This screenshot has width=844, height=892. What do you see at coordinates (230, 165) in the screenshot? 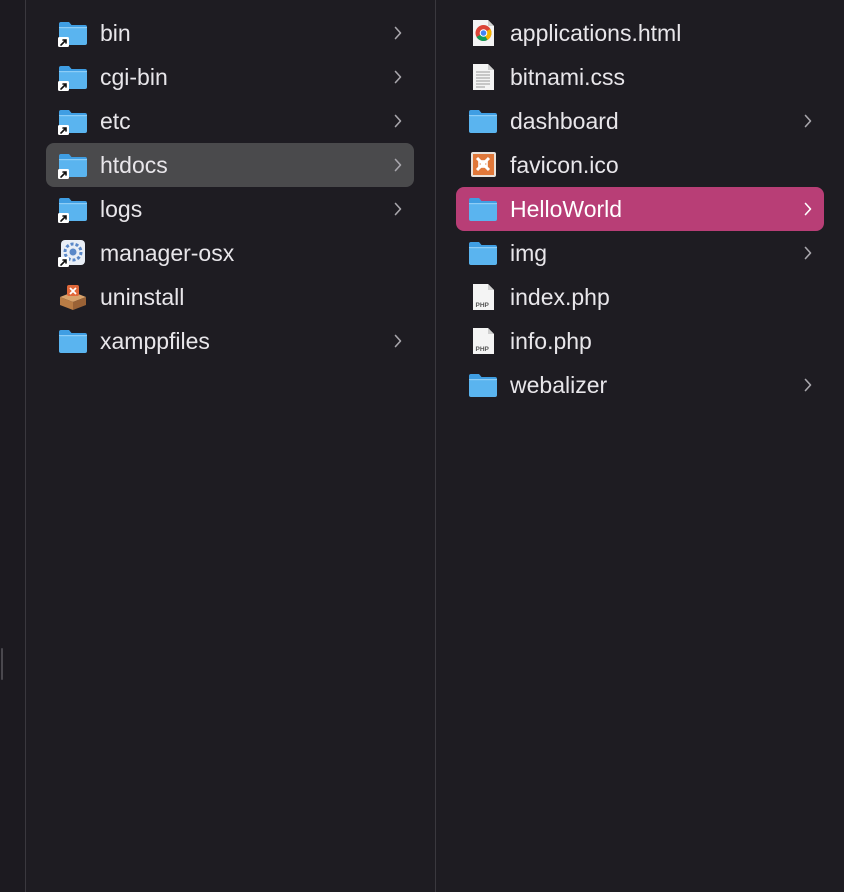
I see `list-item: htdocs` at bounding box center [230, 165].